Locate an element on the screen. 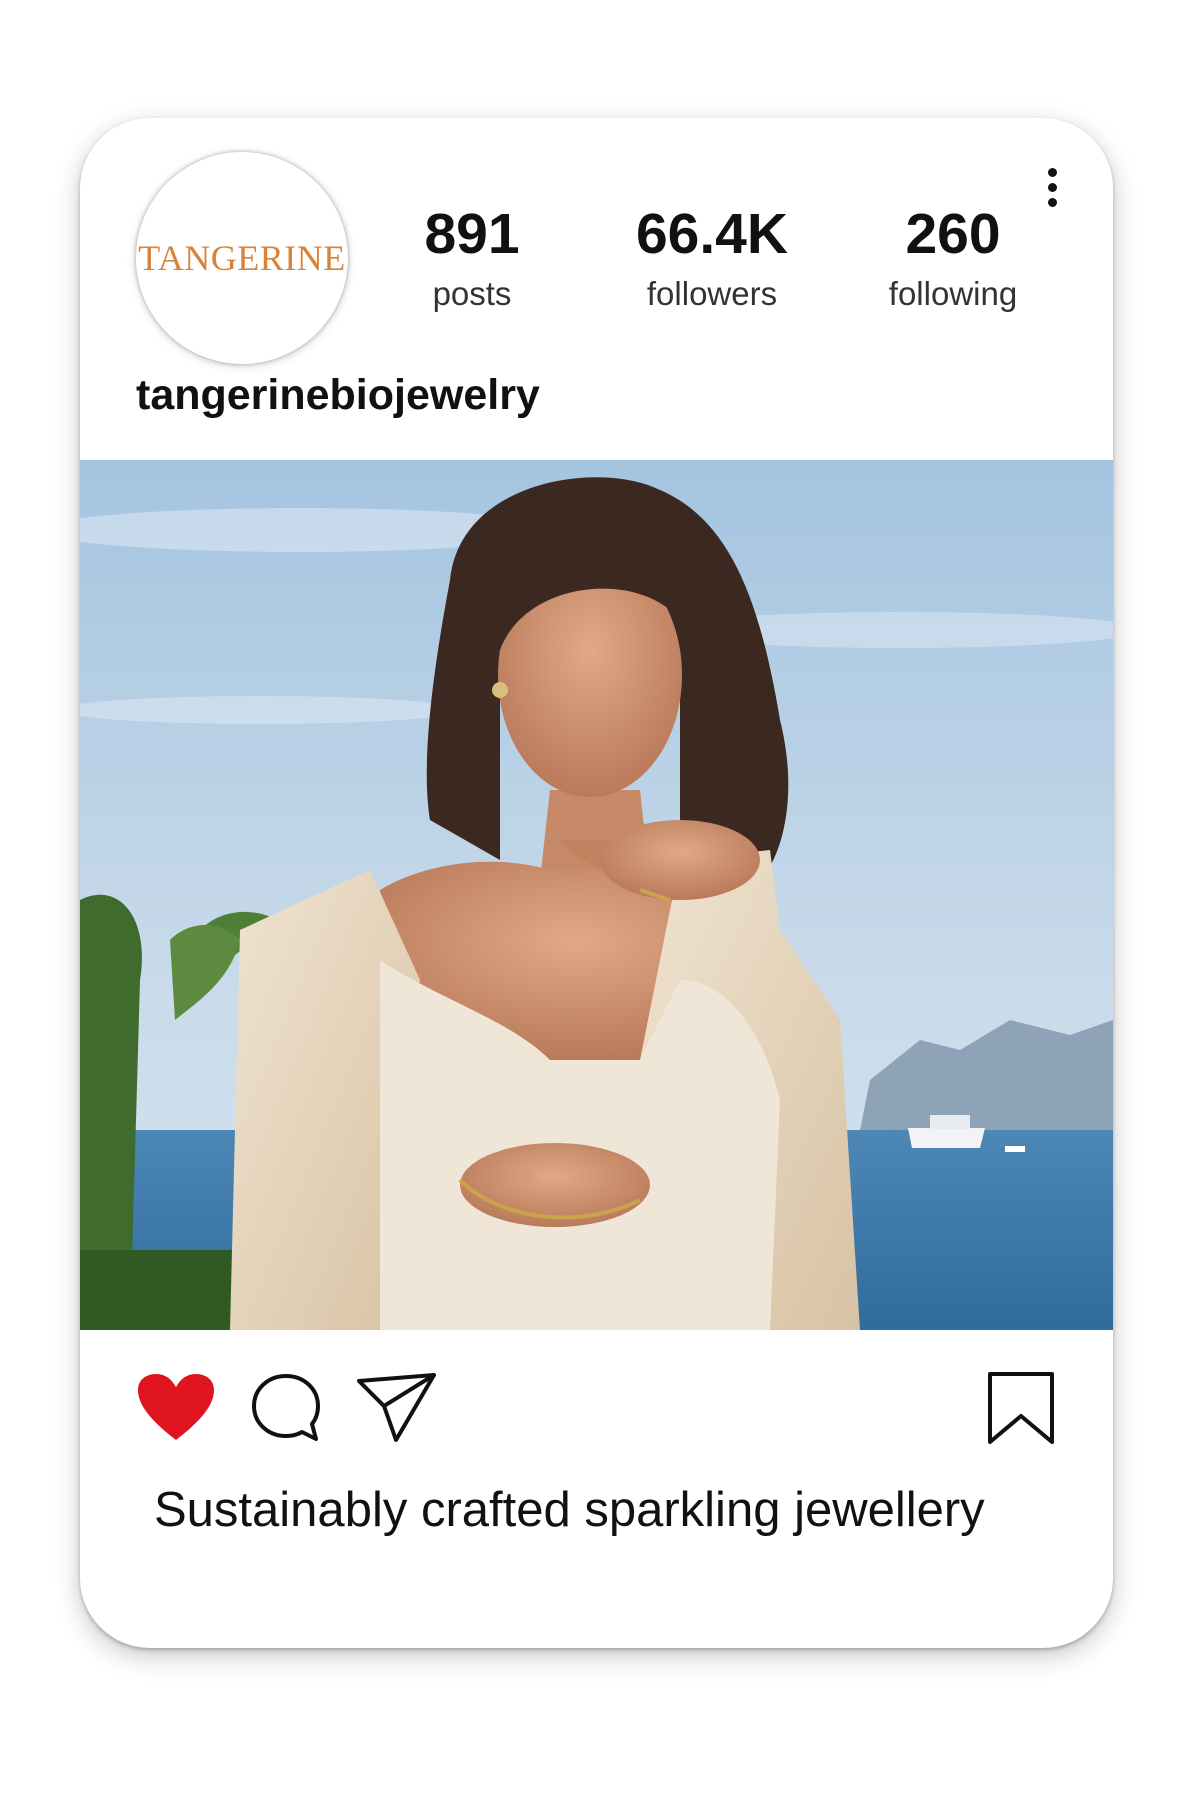 The image size is (1200, 1808). heart-icon is located at coordinates (176, 1407).